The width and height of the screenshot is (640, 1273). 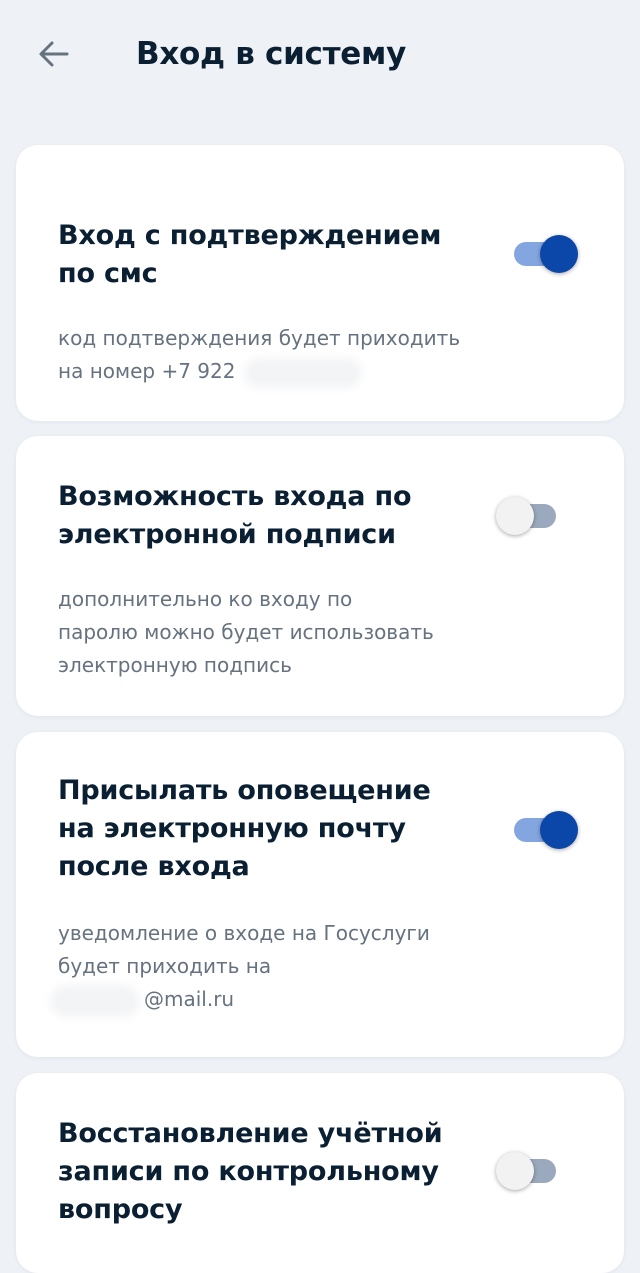 I want to click on phone-number-redaction, so click(x=302, y=372).